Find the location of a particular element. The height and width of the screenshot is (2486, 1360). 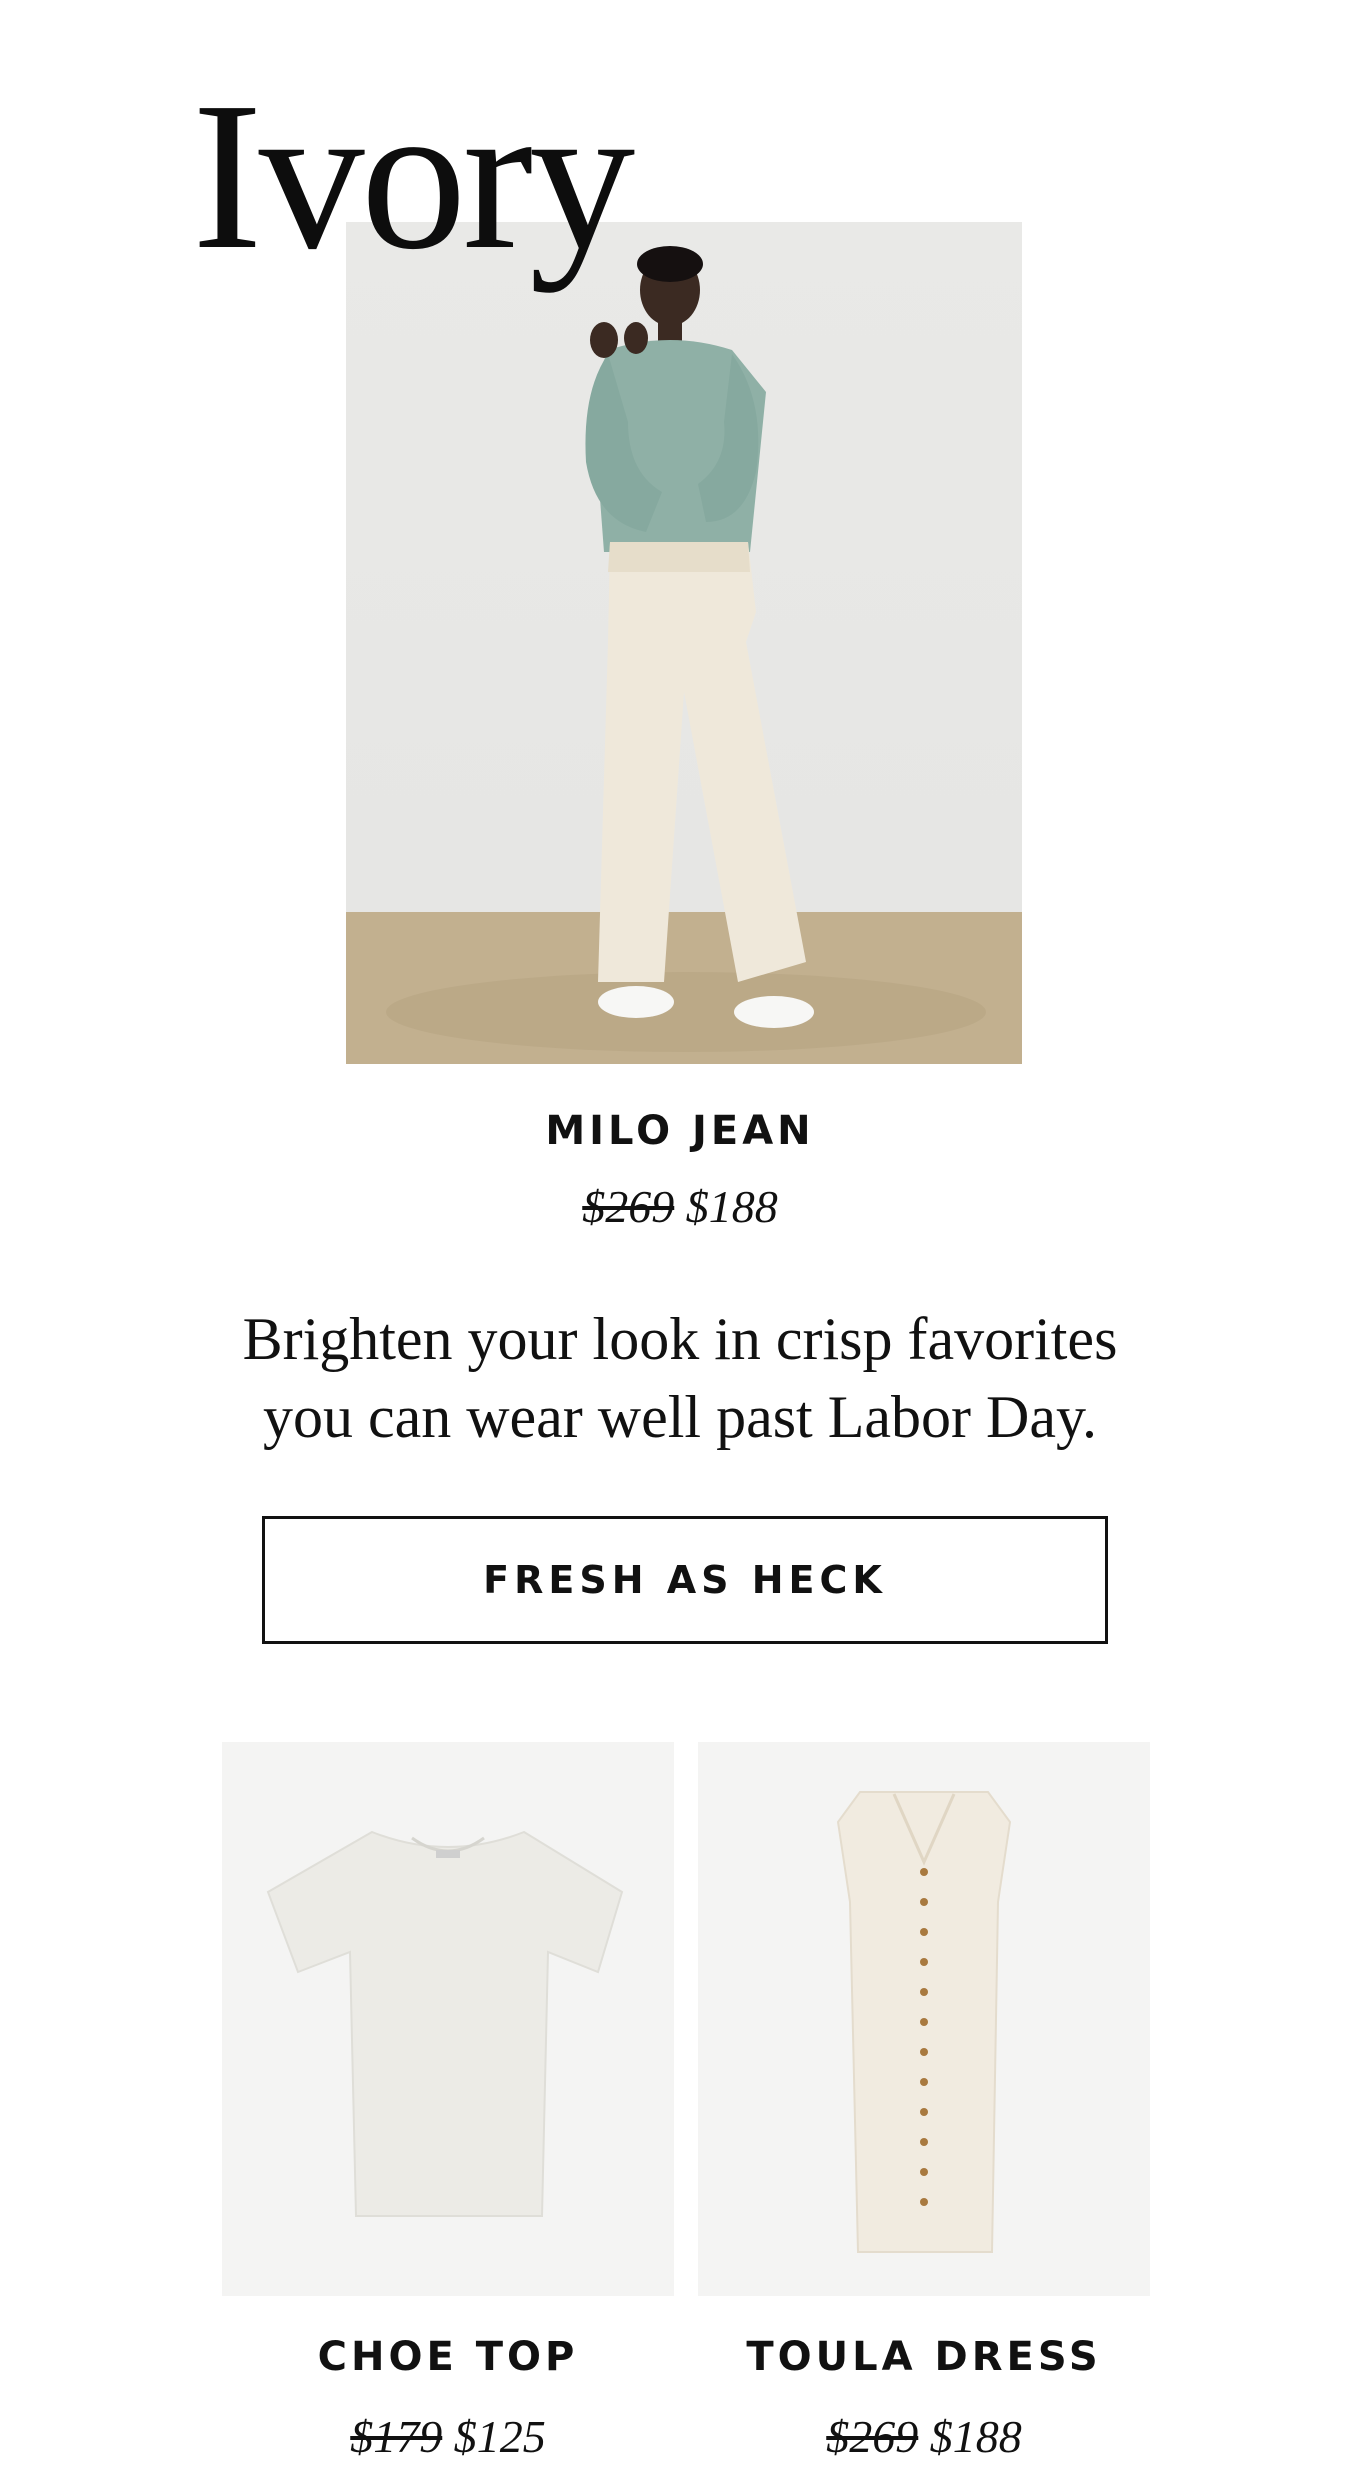

promo-line-2: you can wear well past Labor Day. is located at coordinates (680, 1417).